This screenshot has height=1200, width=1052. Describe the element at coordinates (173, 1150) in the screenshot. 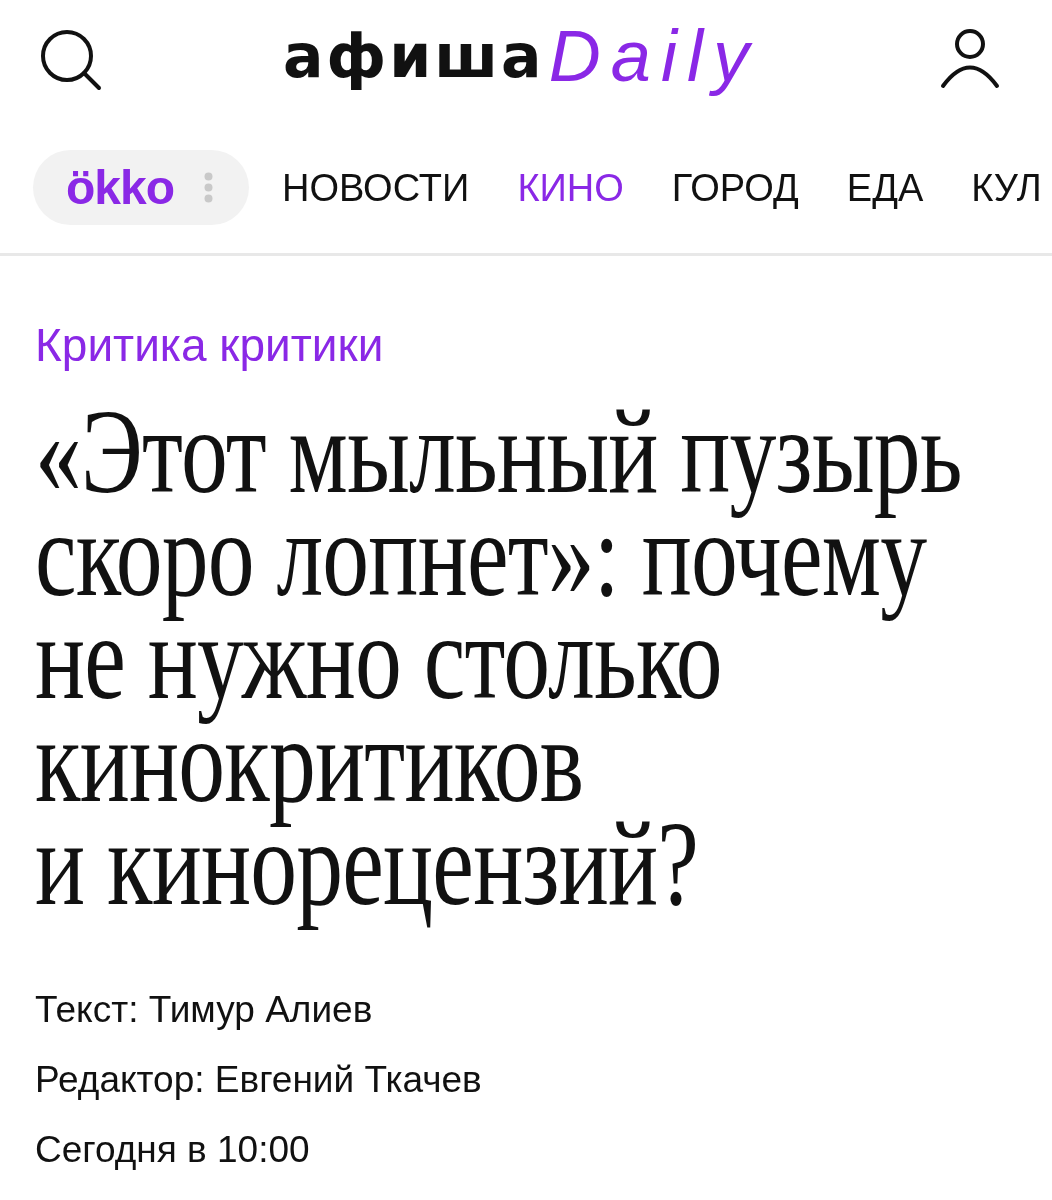

I see `publish-date: Сегодня в 10:00` at that location.